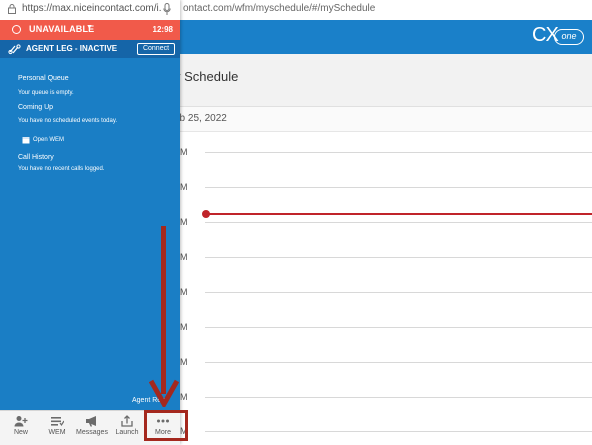 This screenshot has width=592, height=445. Describe the element at coordinates (569, 37) in the screenshot. I see `logo-one-text: one` at that location.